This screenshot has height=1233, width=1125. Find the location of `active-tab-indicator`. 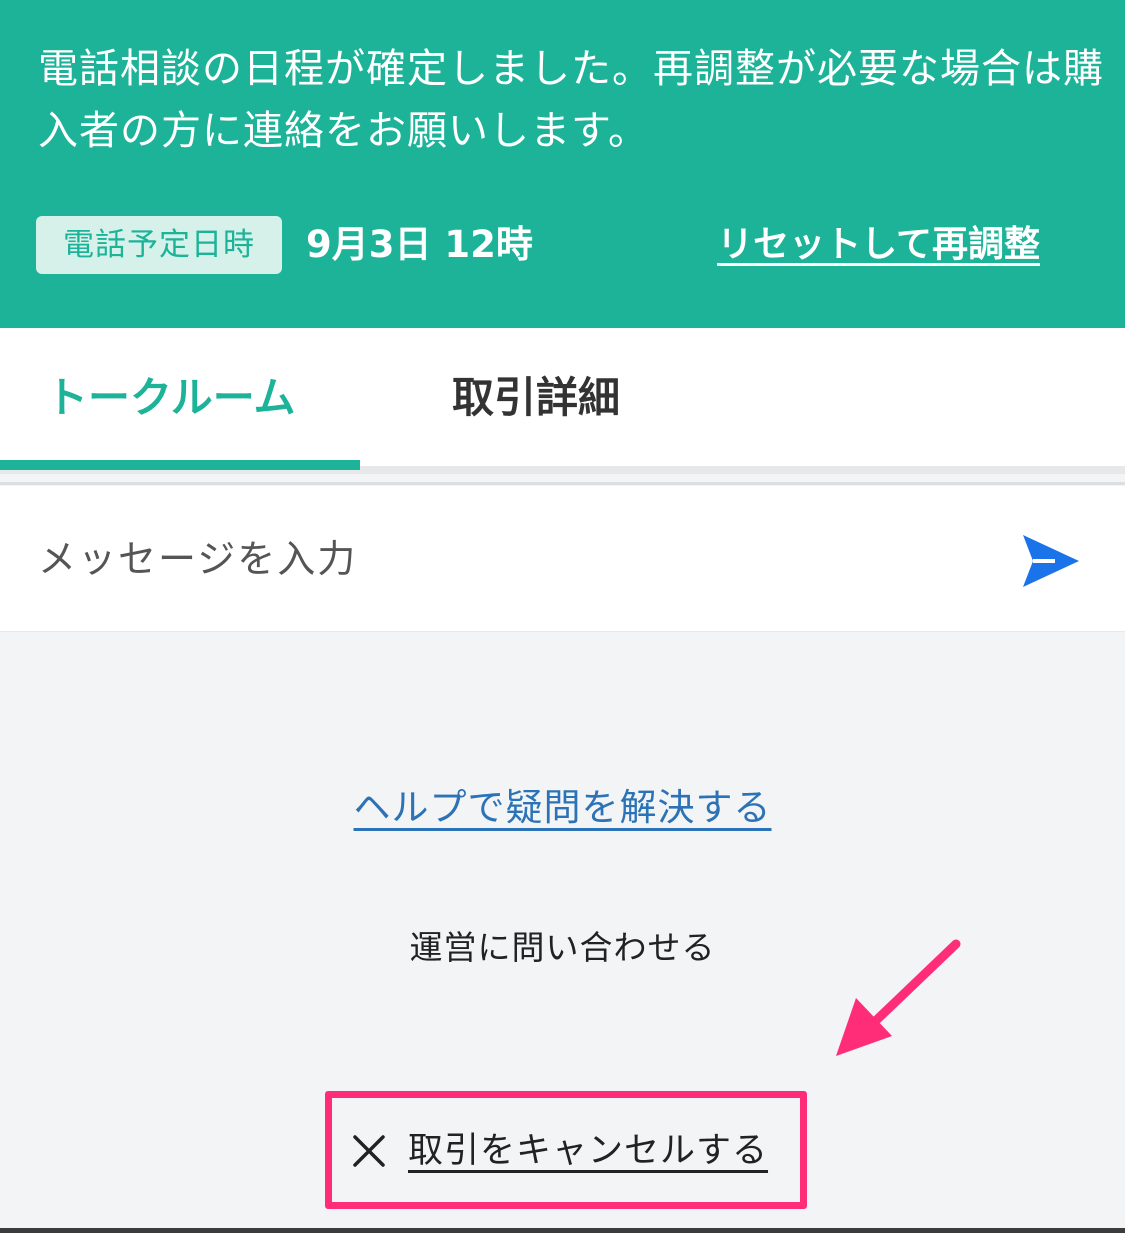

active-tab-indicator is located at coordinates (180, 465).